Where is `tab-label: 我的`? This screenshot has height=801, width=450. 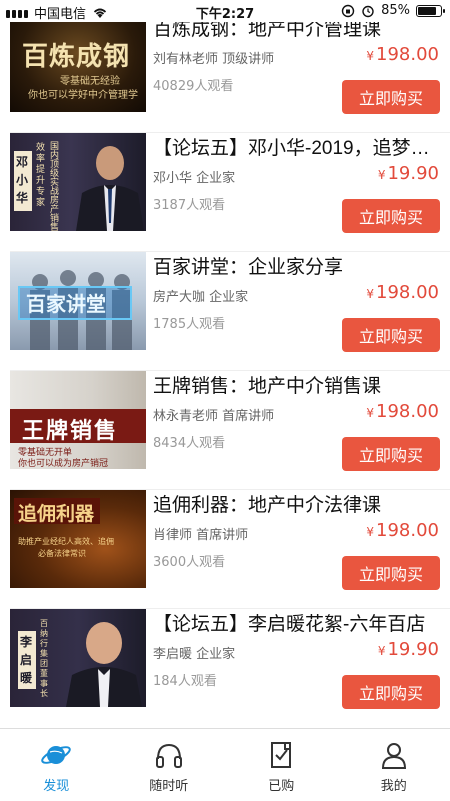
tab-label: 我的 is located at coordinates (394, 784).